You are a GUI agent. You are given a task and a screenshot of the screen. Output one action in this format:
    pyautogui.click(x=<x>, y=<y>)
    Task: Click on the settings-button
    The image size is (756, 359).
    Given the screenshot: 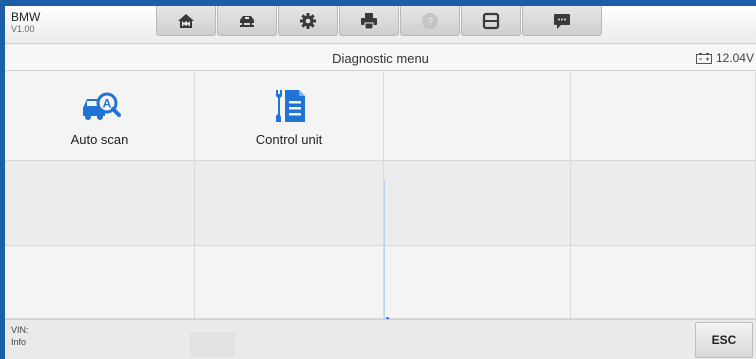 What is the action you would take?
    pyautogui.click(x=308, y=21)
    